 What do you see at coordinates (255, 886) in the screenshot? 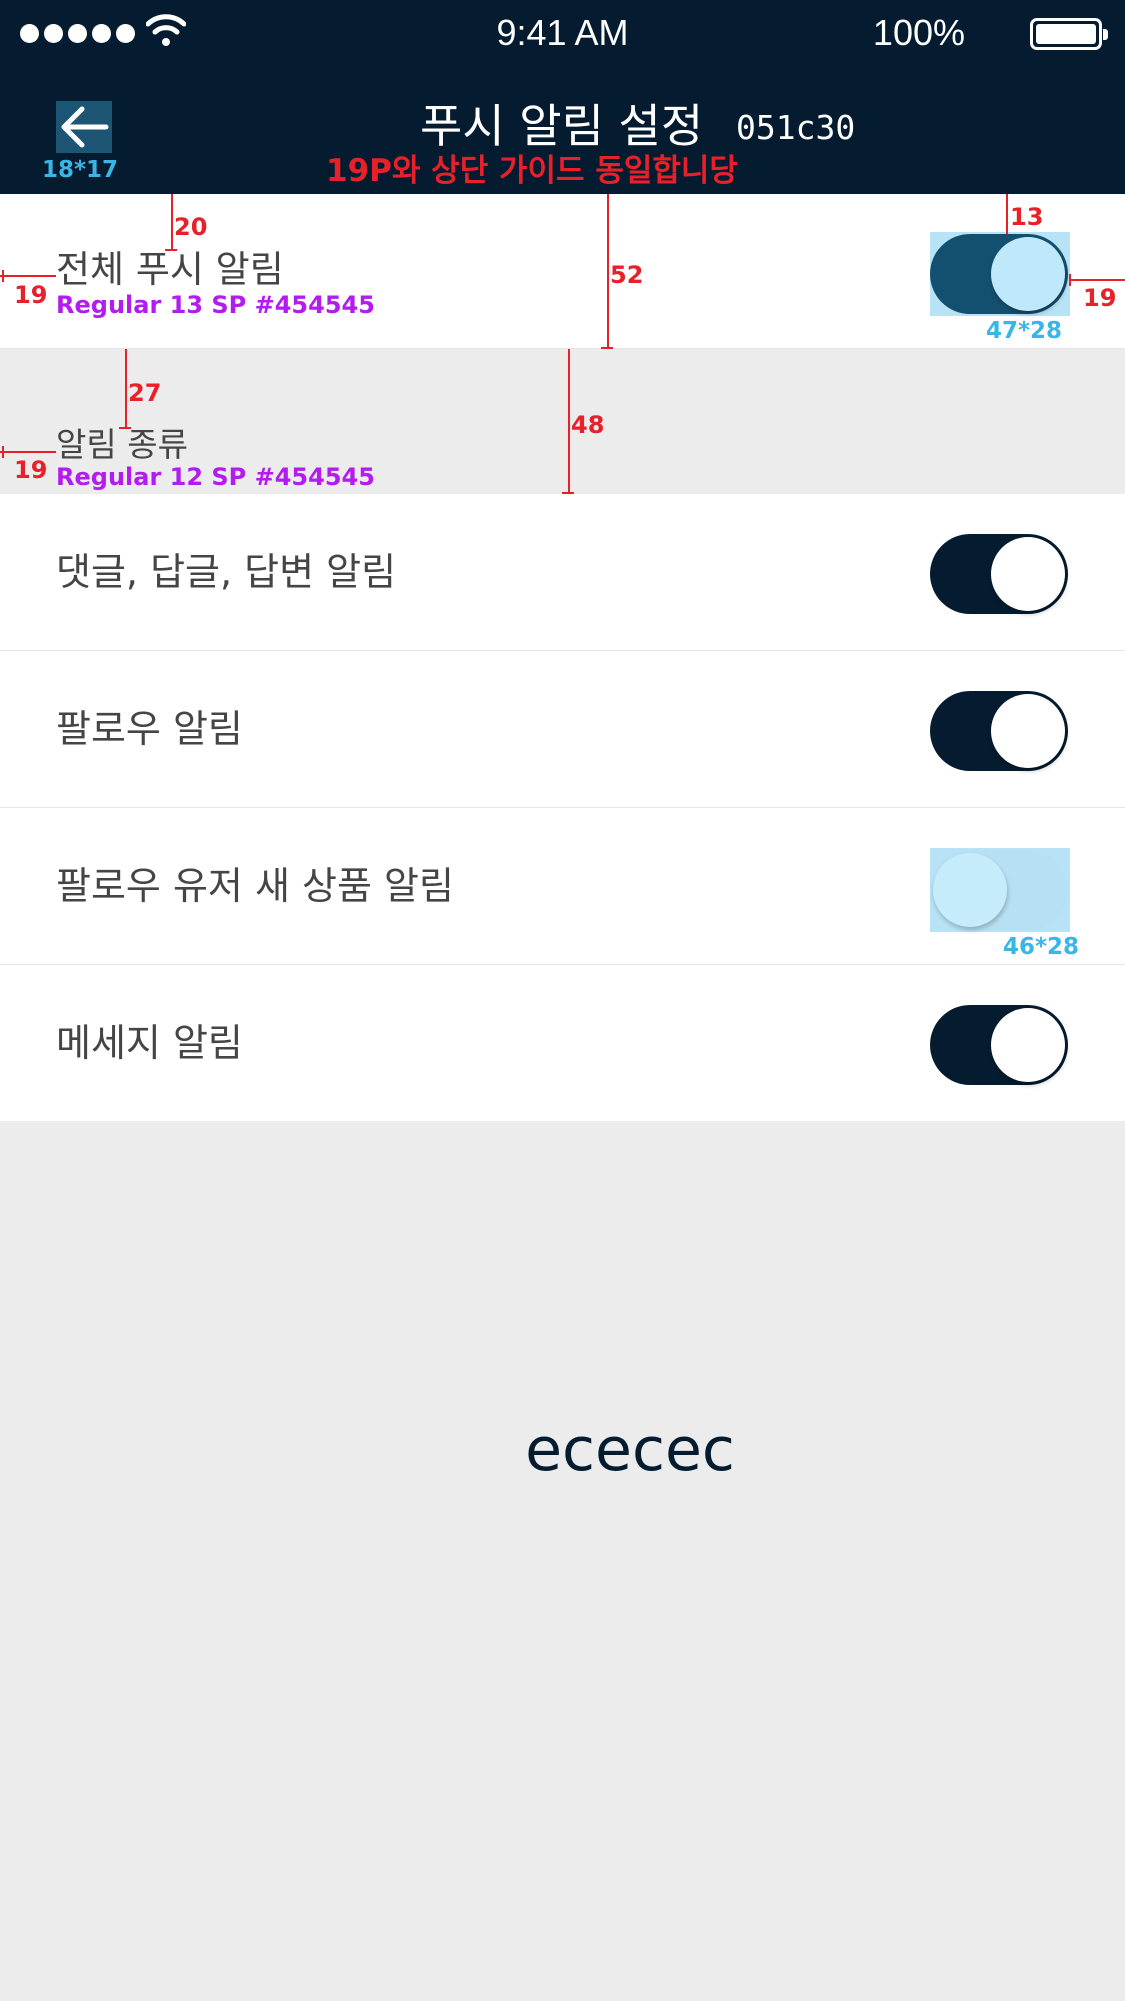
I see `item-label-new-products: 팔로우 유저 새 상품 알림` at bounding box center [255, 886].